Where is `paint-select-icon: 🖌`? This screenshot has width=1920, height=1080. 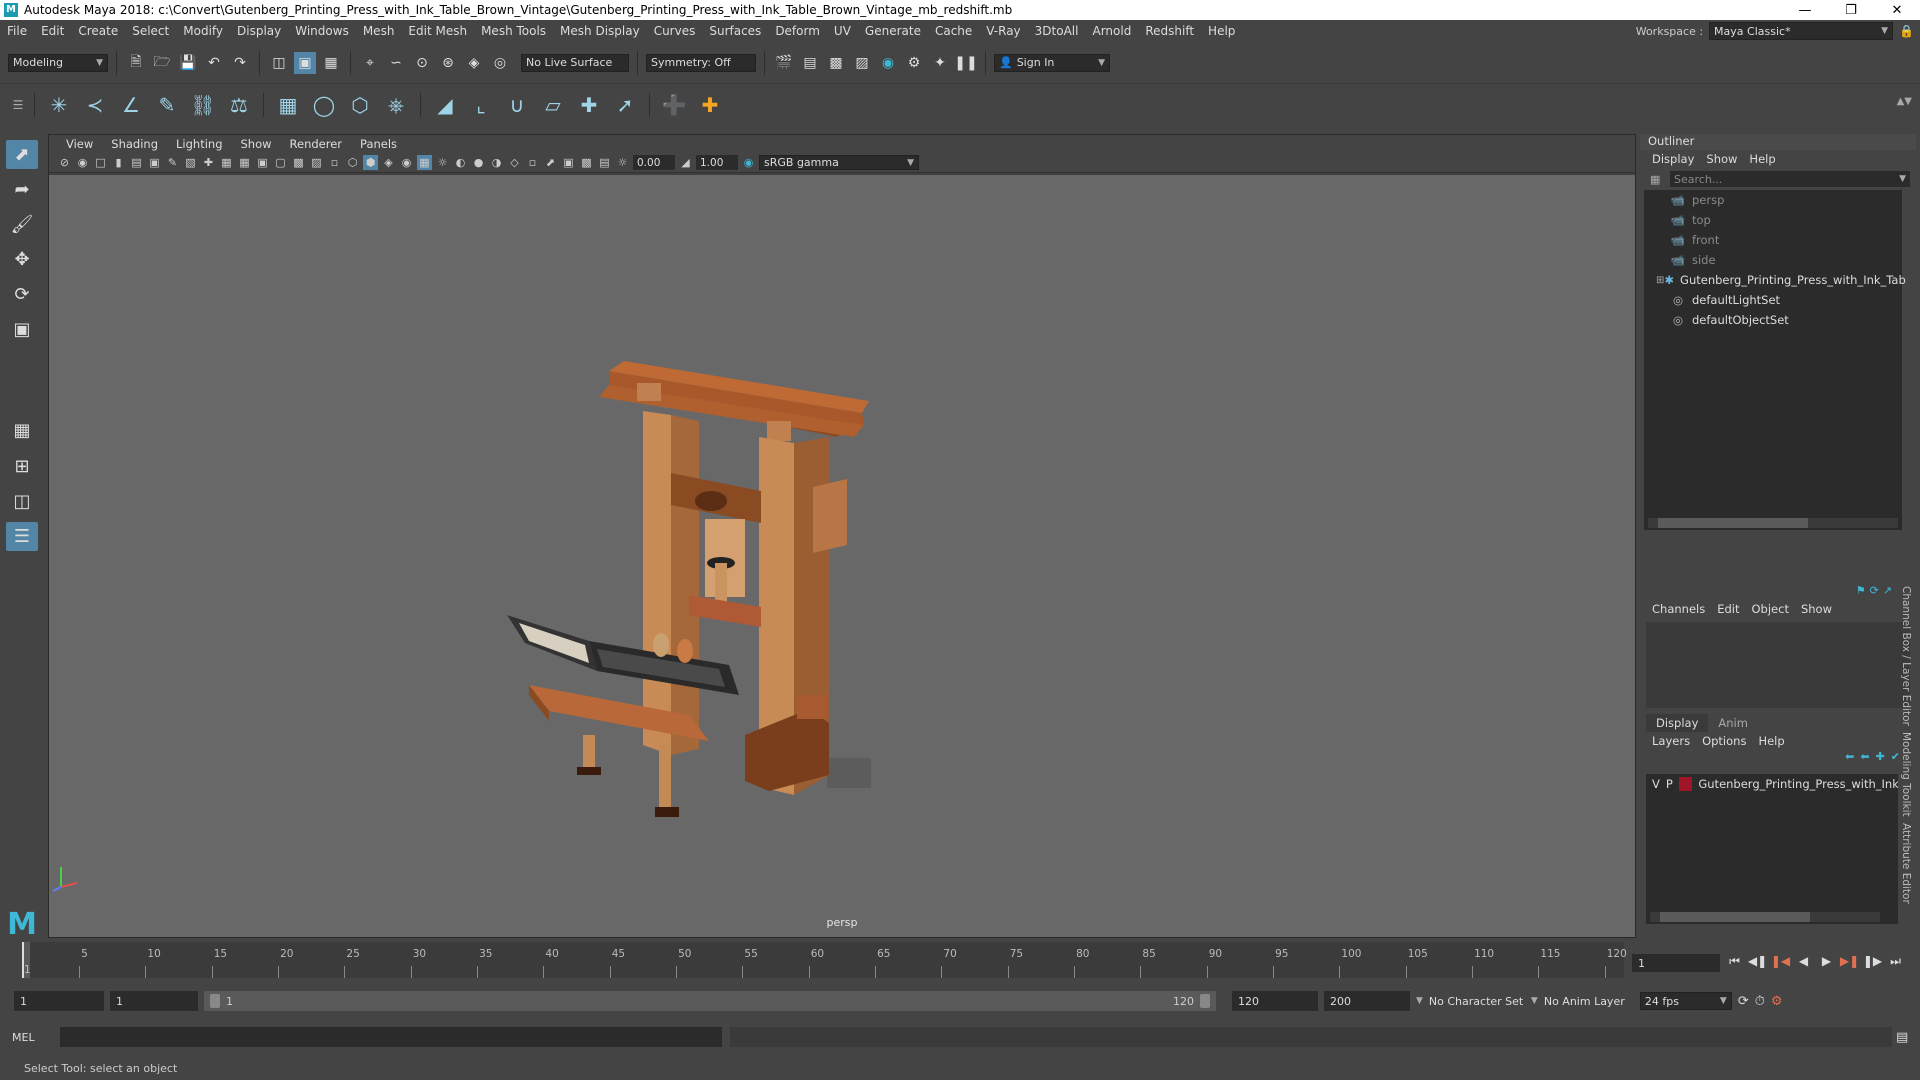
paint-select-icon: 🖌 is located at coordinates (22, 224).